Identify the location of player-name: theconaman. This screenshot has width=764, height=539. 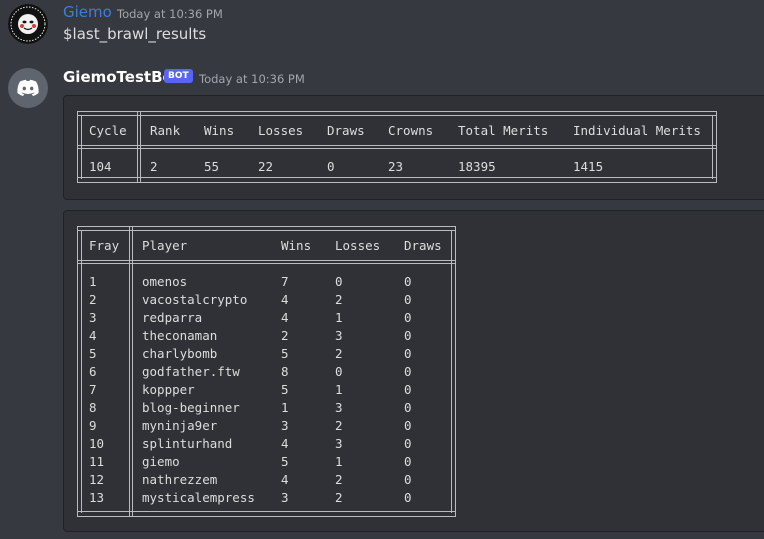
(180, 335).